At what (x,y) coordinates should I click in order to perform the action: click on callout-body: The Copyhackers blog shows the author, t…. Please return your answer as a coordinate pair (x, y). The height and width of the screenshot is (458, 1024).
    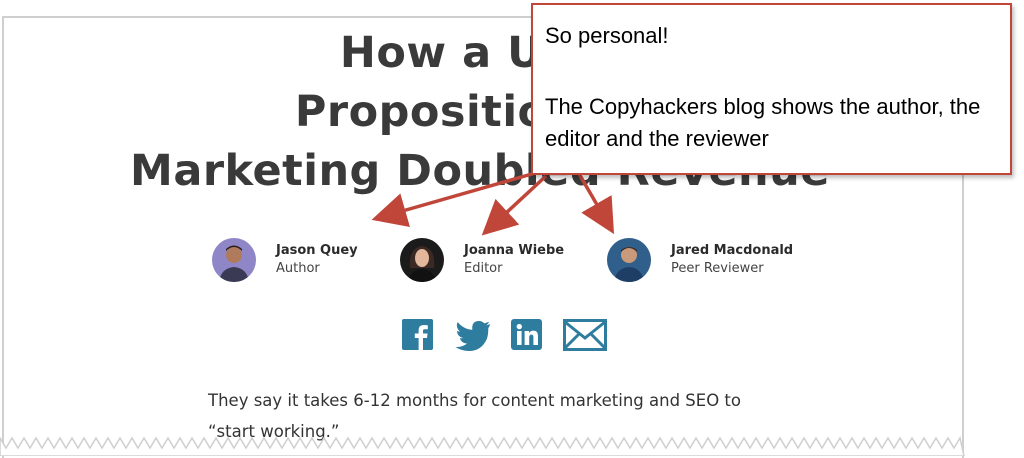
    Looking at the image, I should click on (763, 122).